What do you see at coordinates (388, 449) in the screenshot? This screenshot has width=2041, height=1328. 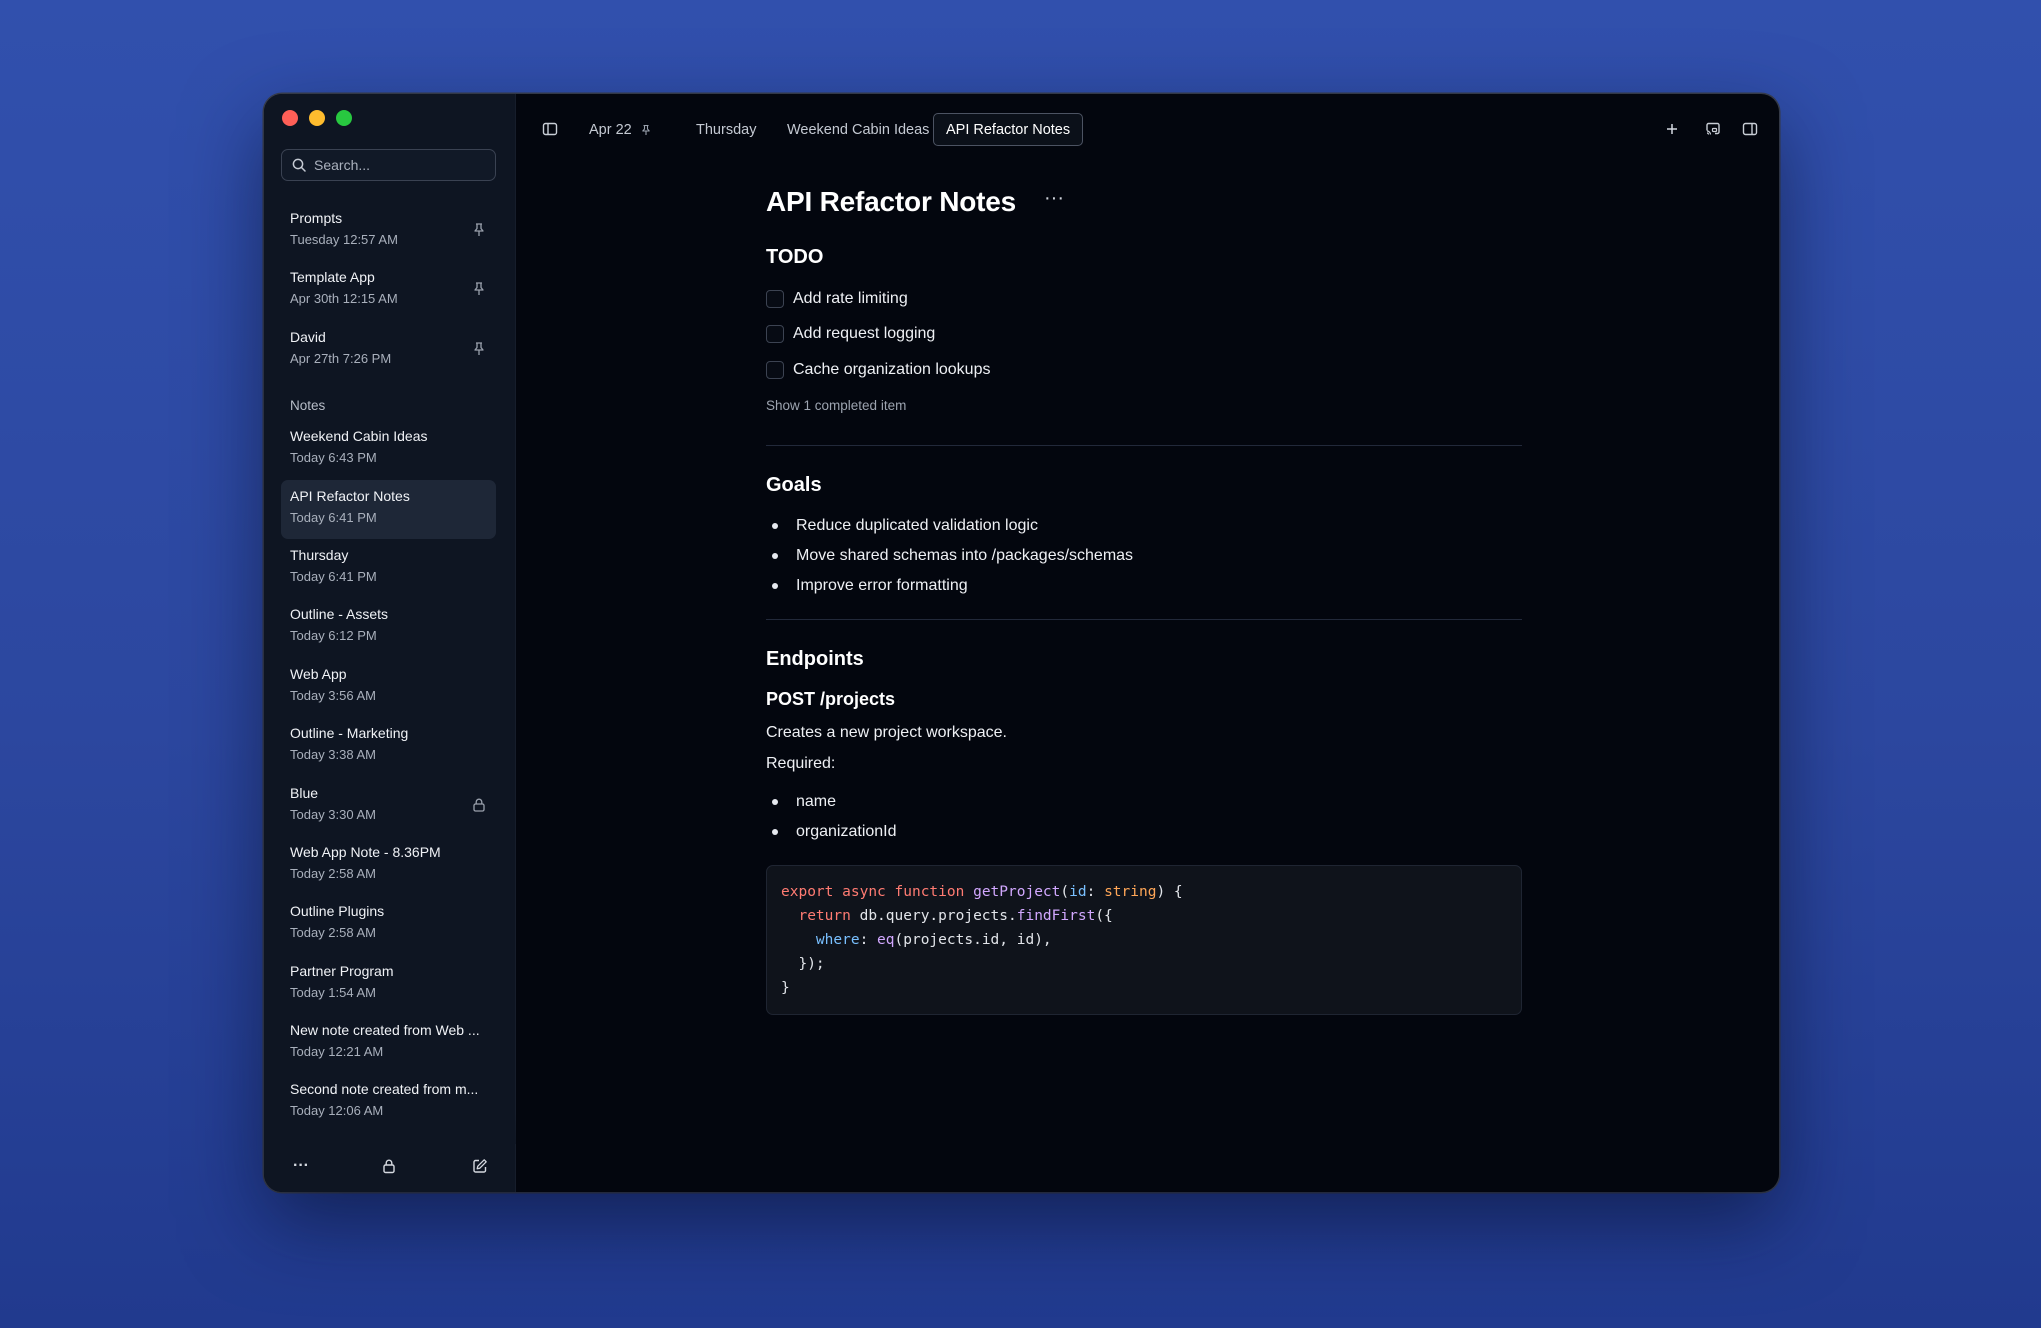 I see `note-list-item: Weekend Cabin Ideas Today 6:43 PM` at bounding box center [388, 449].